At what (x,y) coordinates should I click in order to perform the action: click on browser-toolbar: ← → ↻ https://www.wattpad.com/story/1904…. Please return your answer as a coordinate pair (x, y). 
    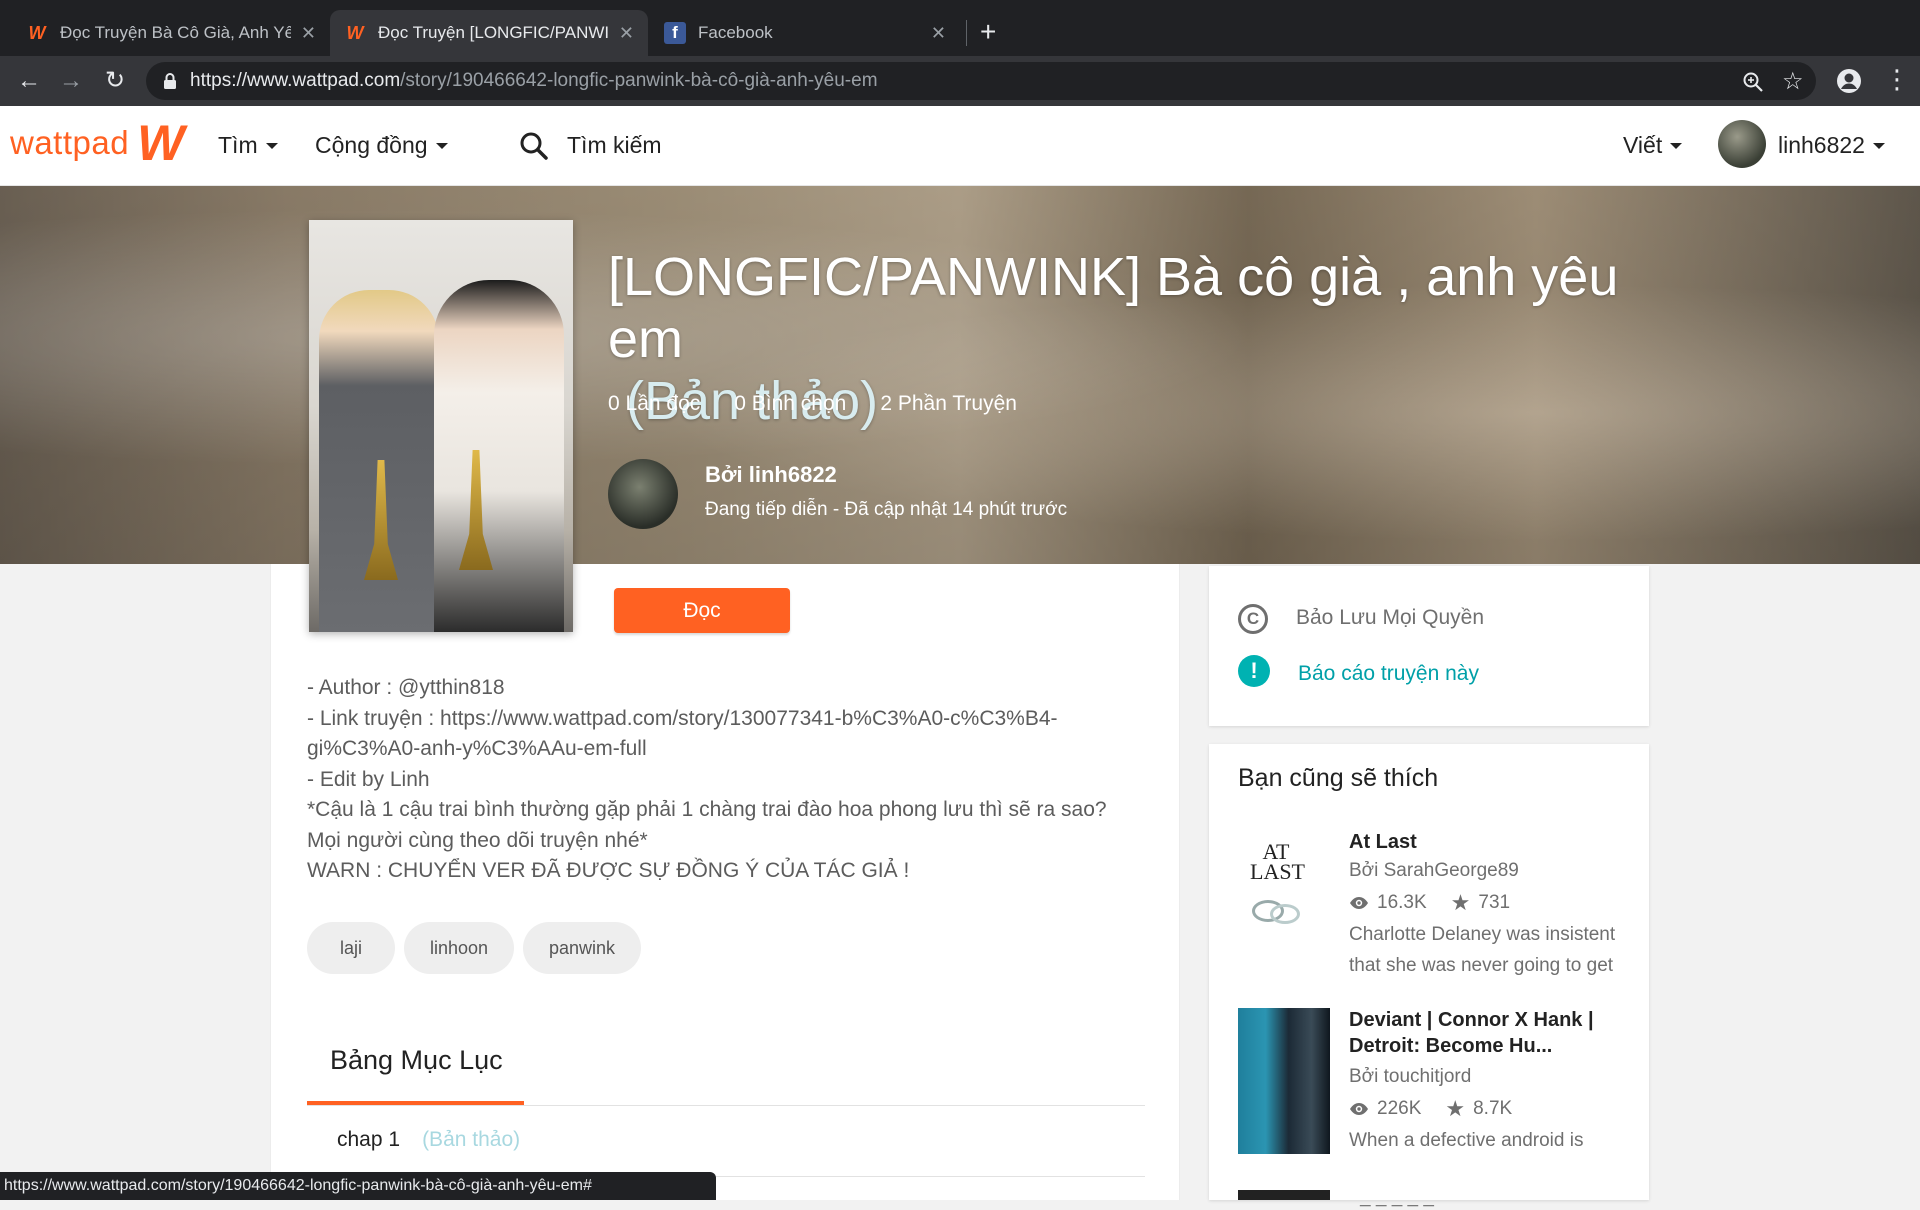
    Looking at the image, I should click on (960, 81).